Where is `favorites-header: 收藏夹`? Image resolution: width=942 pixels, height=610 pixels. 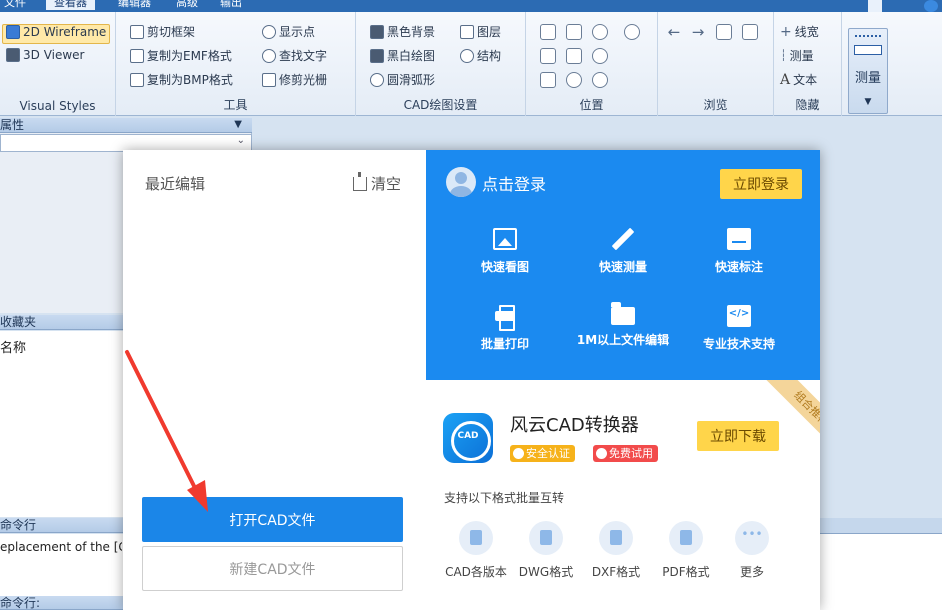 favorites-header: 收藏夹 is located at coordinates (62, 322).